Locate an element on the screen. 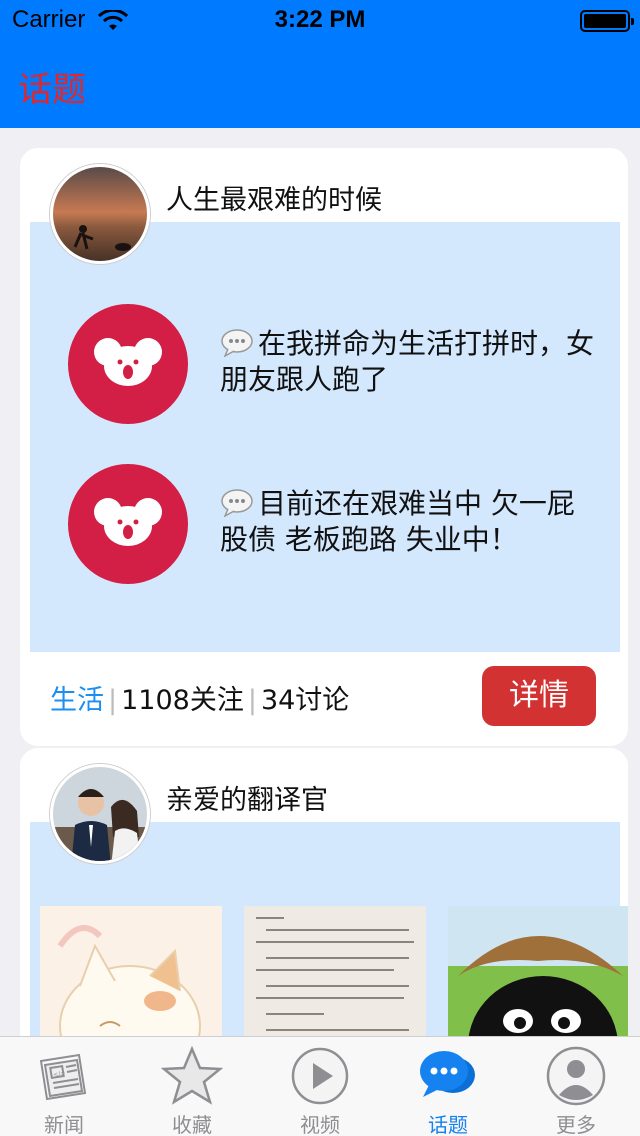  battery-icon is located at coordinates (607, 21).